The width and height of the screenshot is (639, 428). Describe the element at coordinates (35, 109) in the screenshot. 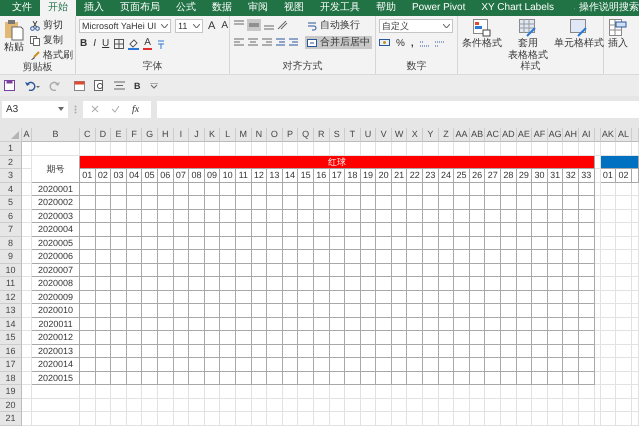

I see `name-box: A3` at that location.